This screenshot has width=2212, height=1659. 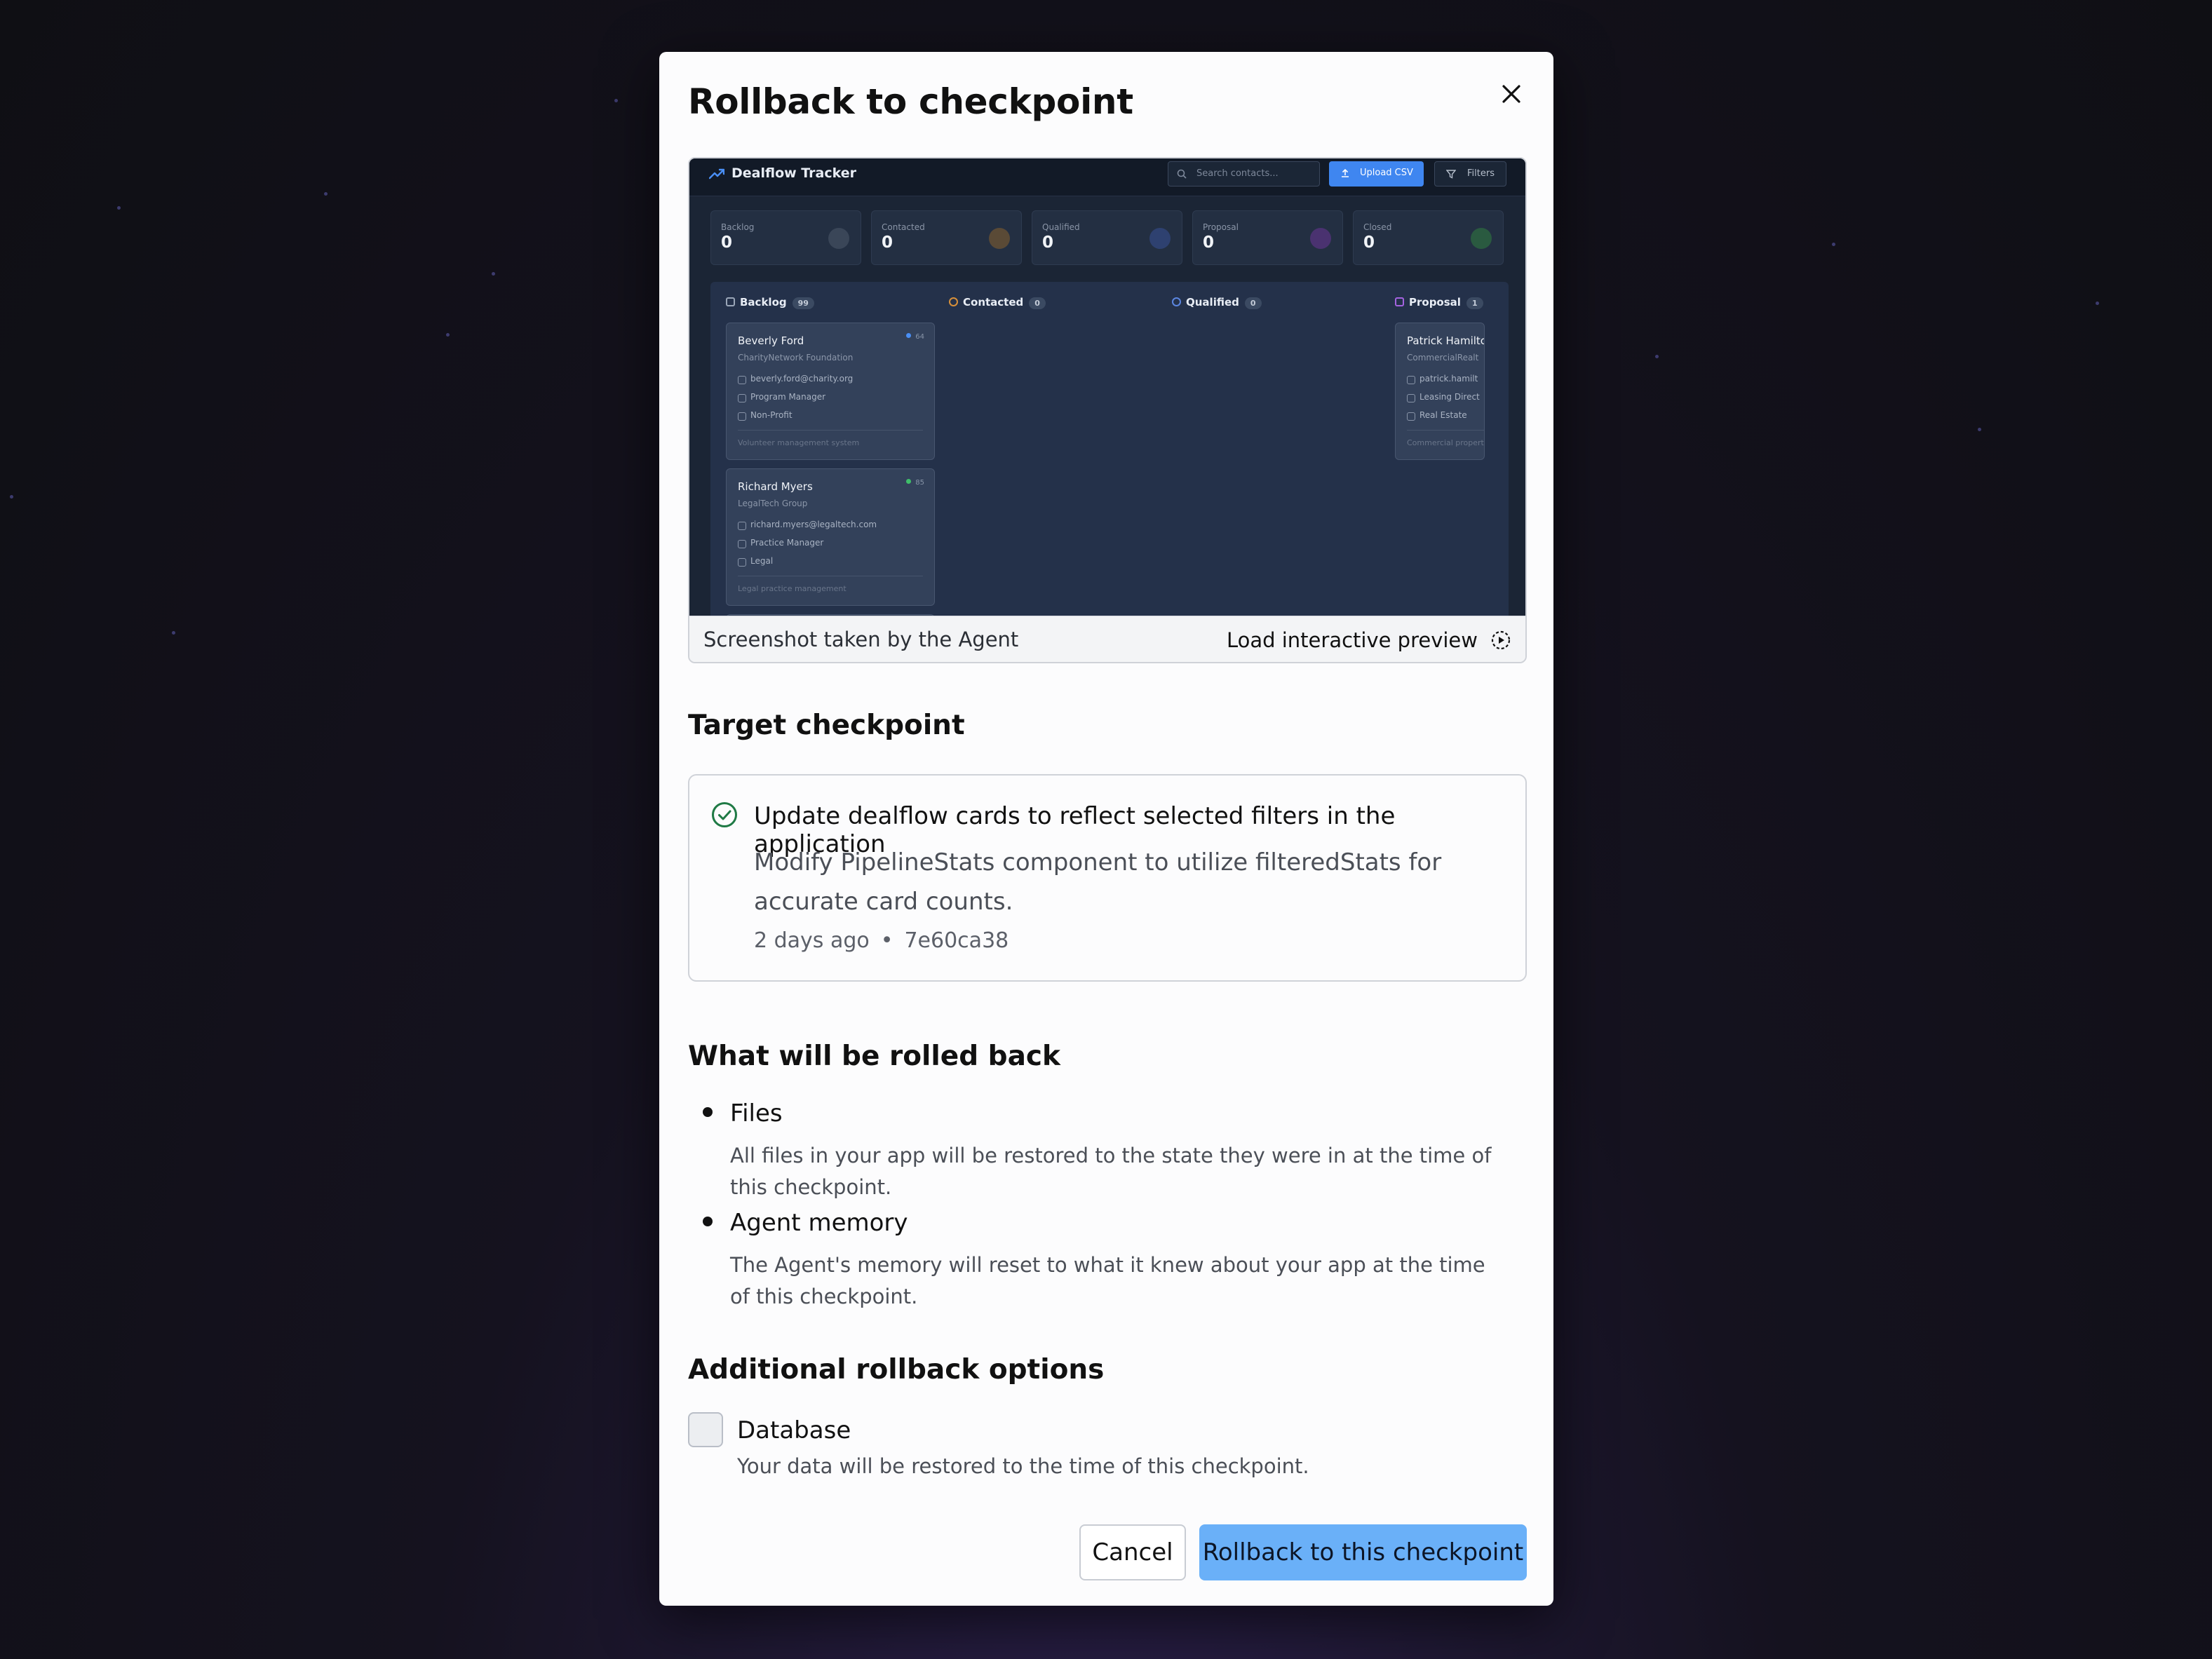 I want to click on column-header-proposal: Proposal 1, so click(x=1439, y=302).